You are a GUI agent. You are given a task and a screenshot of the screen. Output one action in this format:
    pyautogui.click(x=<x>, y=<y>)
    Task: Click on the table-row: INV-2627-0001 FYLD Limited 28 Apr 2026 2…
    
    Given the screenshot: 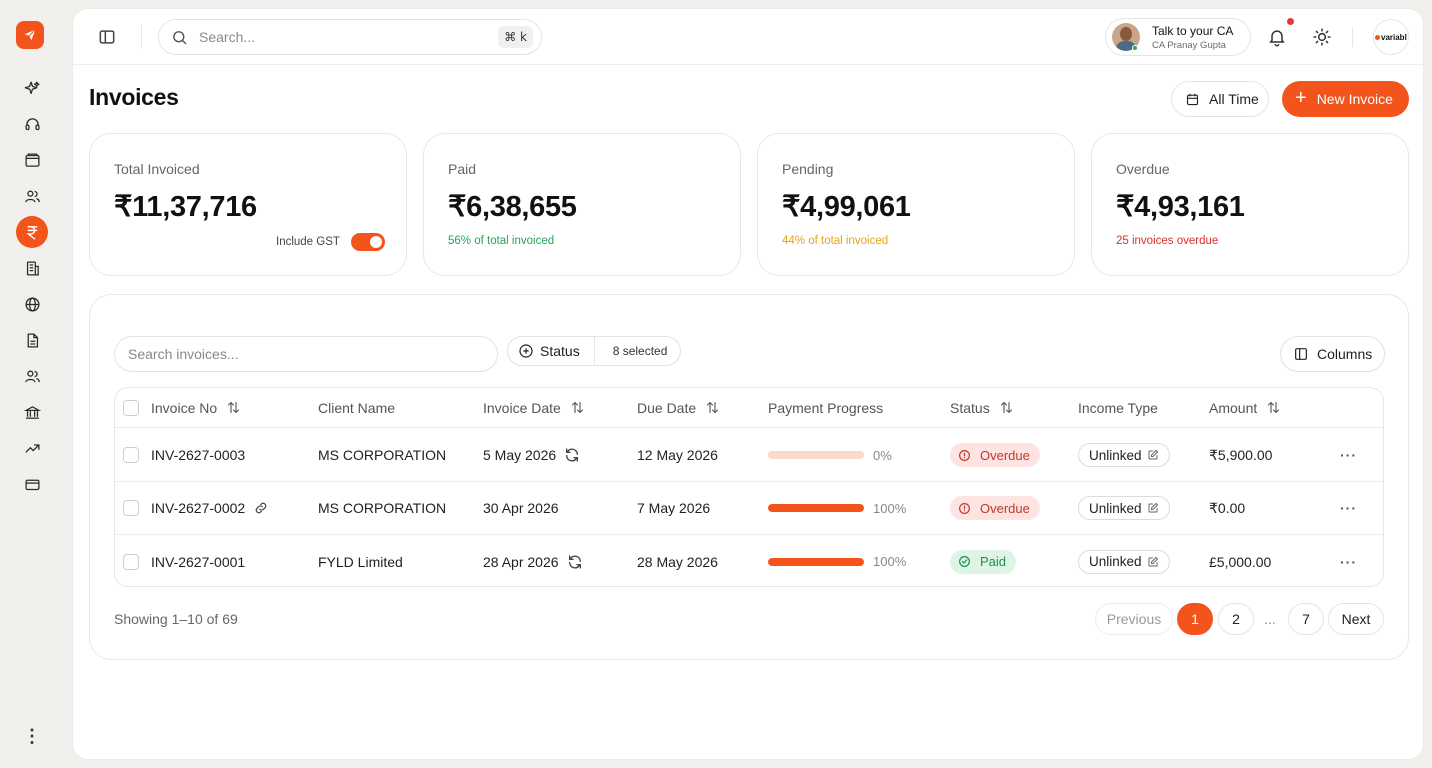 What is the action you would take?
    pyautogui.click(x=749, y=560)
    